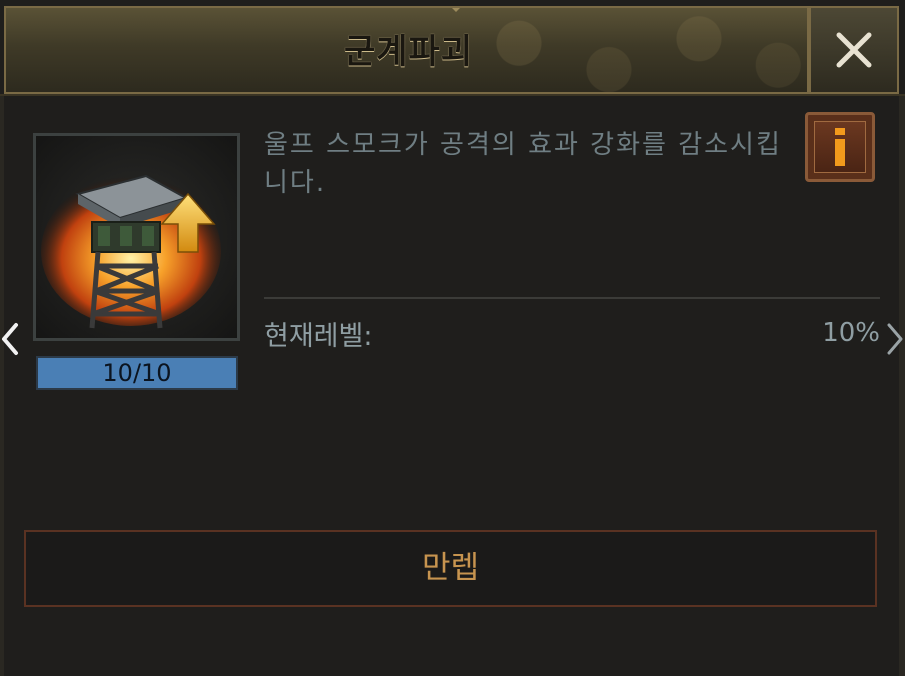 The image size is (905, 676). What do you see at coordinates (902, 386) in the screenshot?
I see `frame-right-edge` at bounding box center [902, 386].